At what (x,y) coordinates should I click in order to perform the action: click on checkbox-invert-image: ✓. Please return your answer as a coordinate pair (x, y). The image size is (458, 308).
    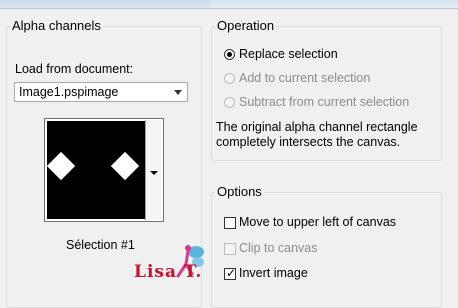
    Looking at the image, I should click on (230, 273).